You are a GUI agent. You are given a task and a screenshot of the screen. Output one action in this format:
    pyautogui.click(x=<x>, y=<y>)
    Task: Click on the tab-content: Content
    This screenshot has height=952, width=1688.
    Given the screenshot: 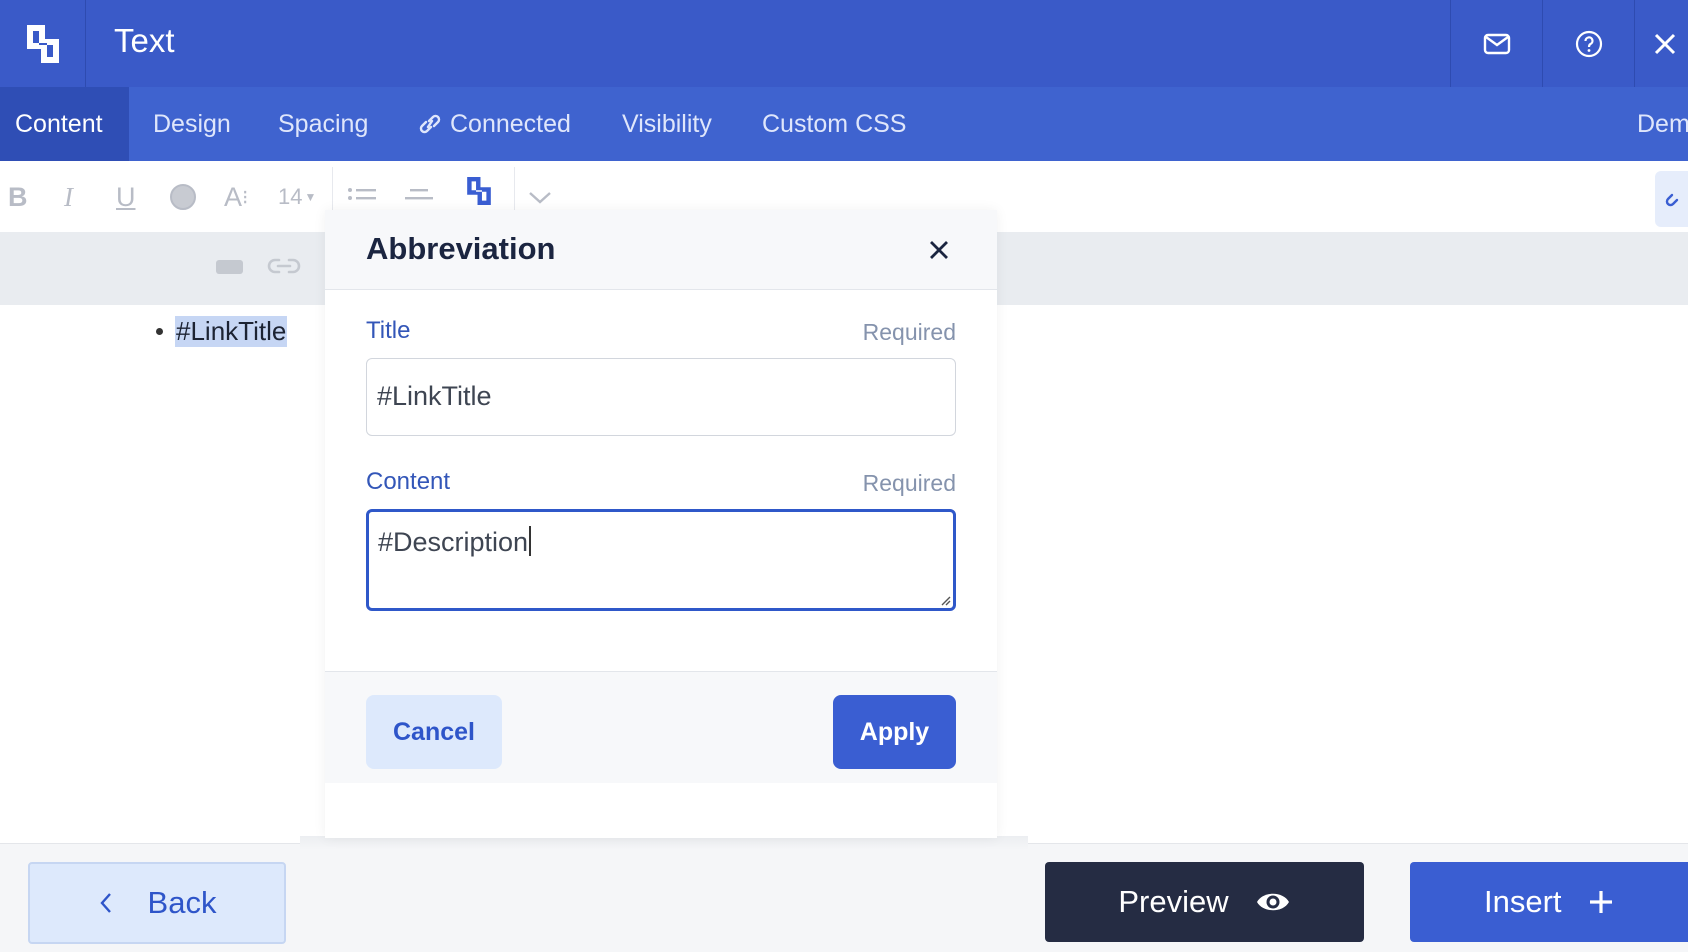 What is the action you would take?
    pyautogui.click(x=64, y=124)
    